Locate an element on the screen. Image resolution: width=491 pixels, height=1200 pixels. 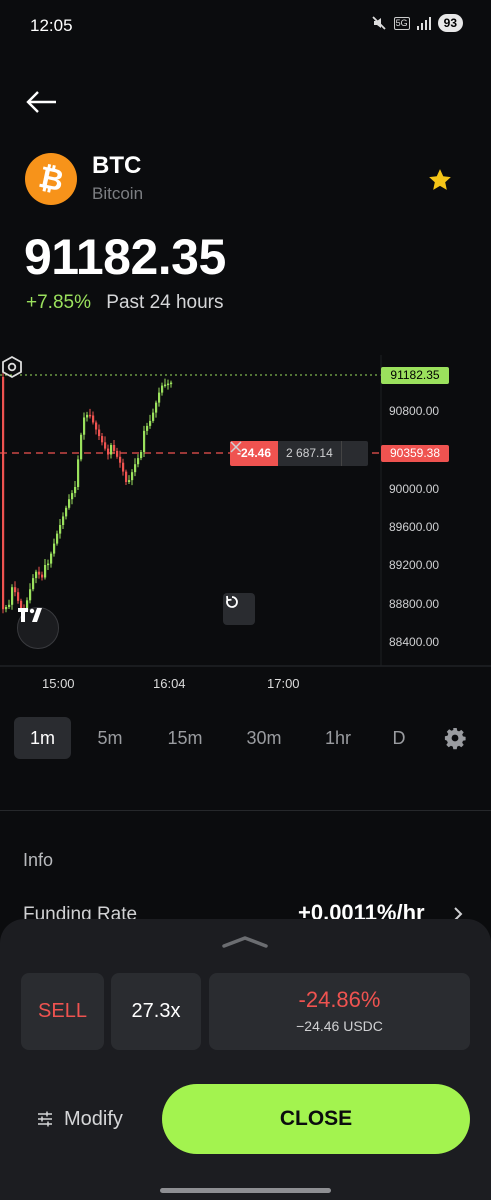
bitcoin-glyph: ₿ is located at coordinates (51, 179).